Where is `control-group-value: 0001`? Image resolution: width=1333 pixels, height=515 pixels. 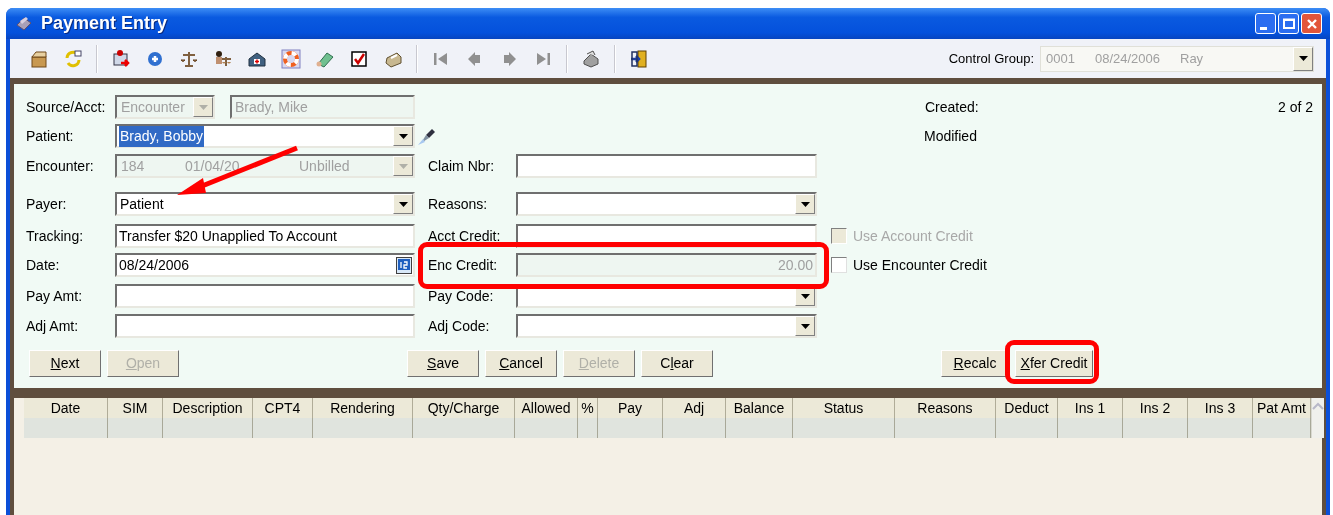
control-group-value: 0001 is located at coordinates (1060, 58).